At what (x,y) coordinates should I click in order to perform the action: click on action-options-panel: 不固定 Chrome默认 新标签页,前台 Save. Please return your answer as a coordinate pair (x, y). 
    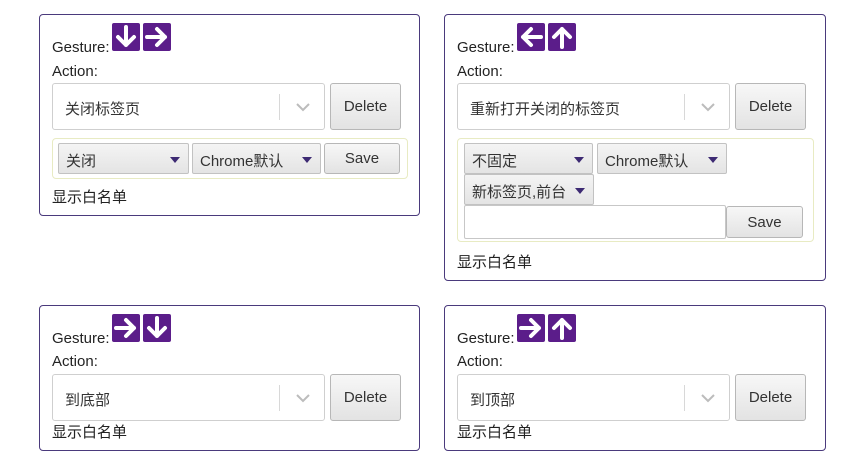
    Looking at the image, I should click on (635, 190).